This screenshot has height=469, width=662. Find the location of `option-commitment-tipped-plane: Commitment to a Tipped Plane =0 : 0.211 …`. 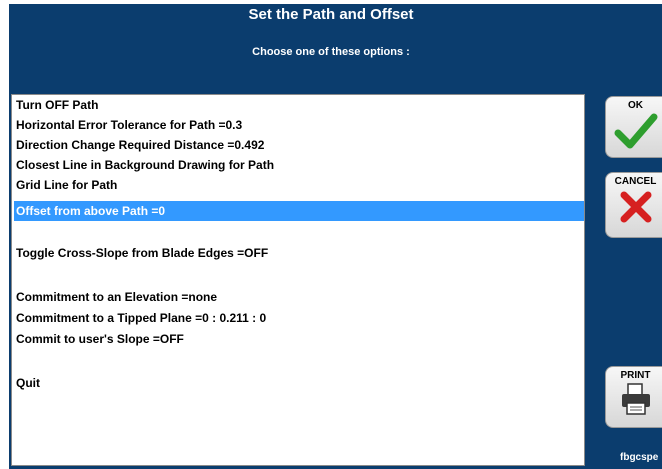

option-commitment-tipped-plane: Commitment to a Tipped Plane =0 : 0.211 … is located at coordinates (299, 318).